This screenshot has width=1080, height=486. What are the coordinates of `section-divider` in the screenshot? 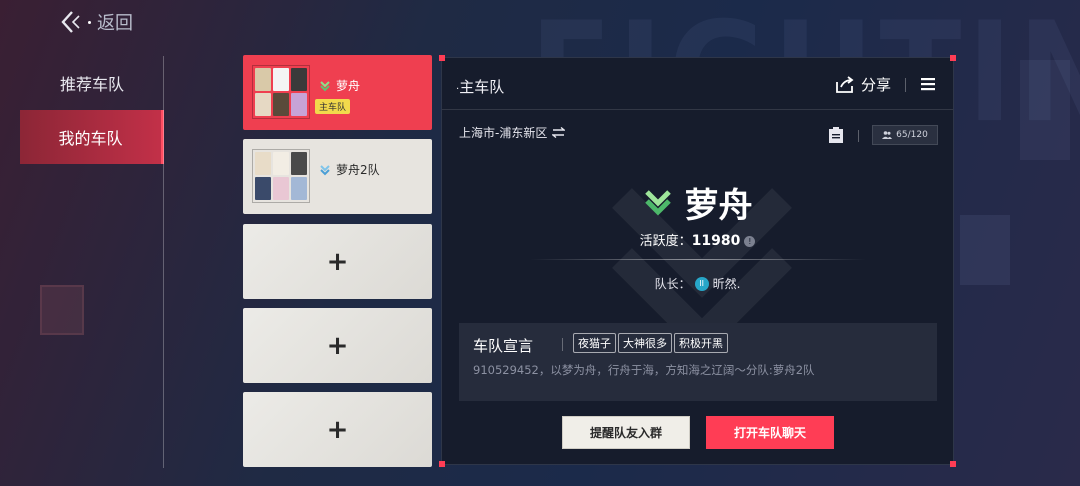 It's located at (698, 259).